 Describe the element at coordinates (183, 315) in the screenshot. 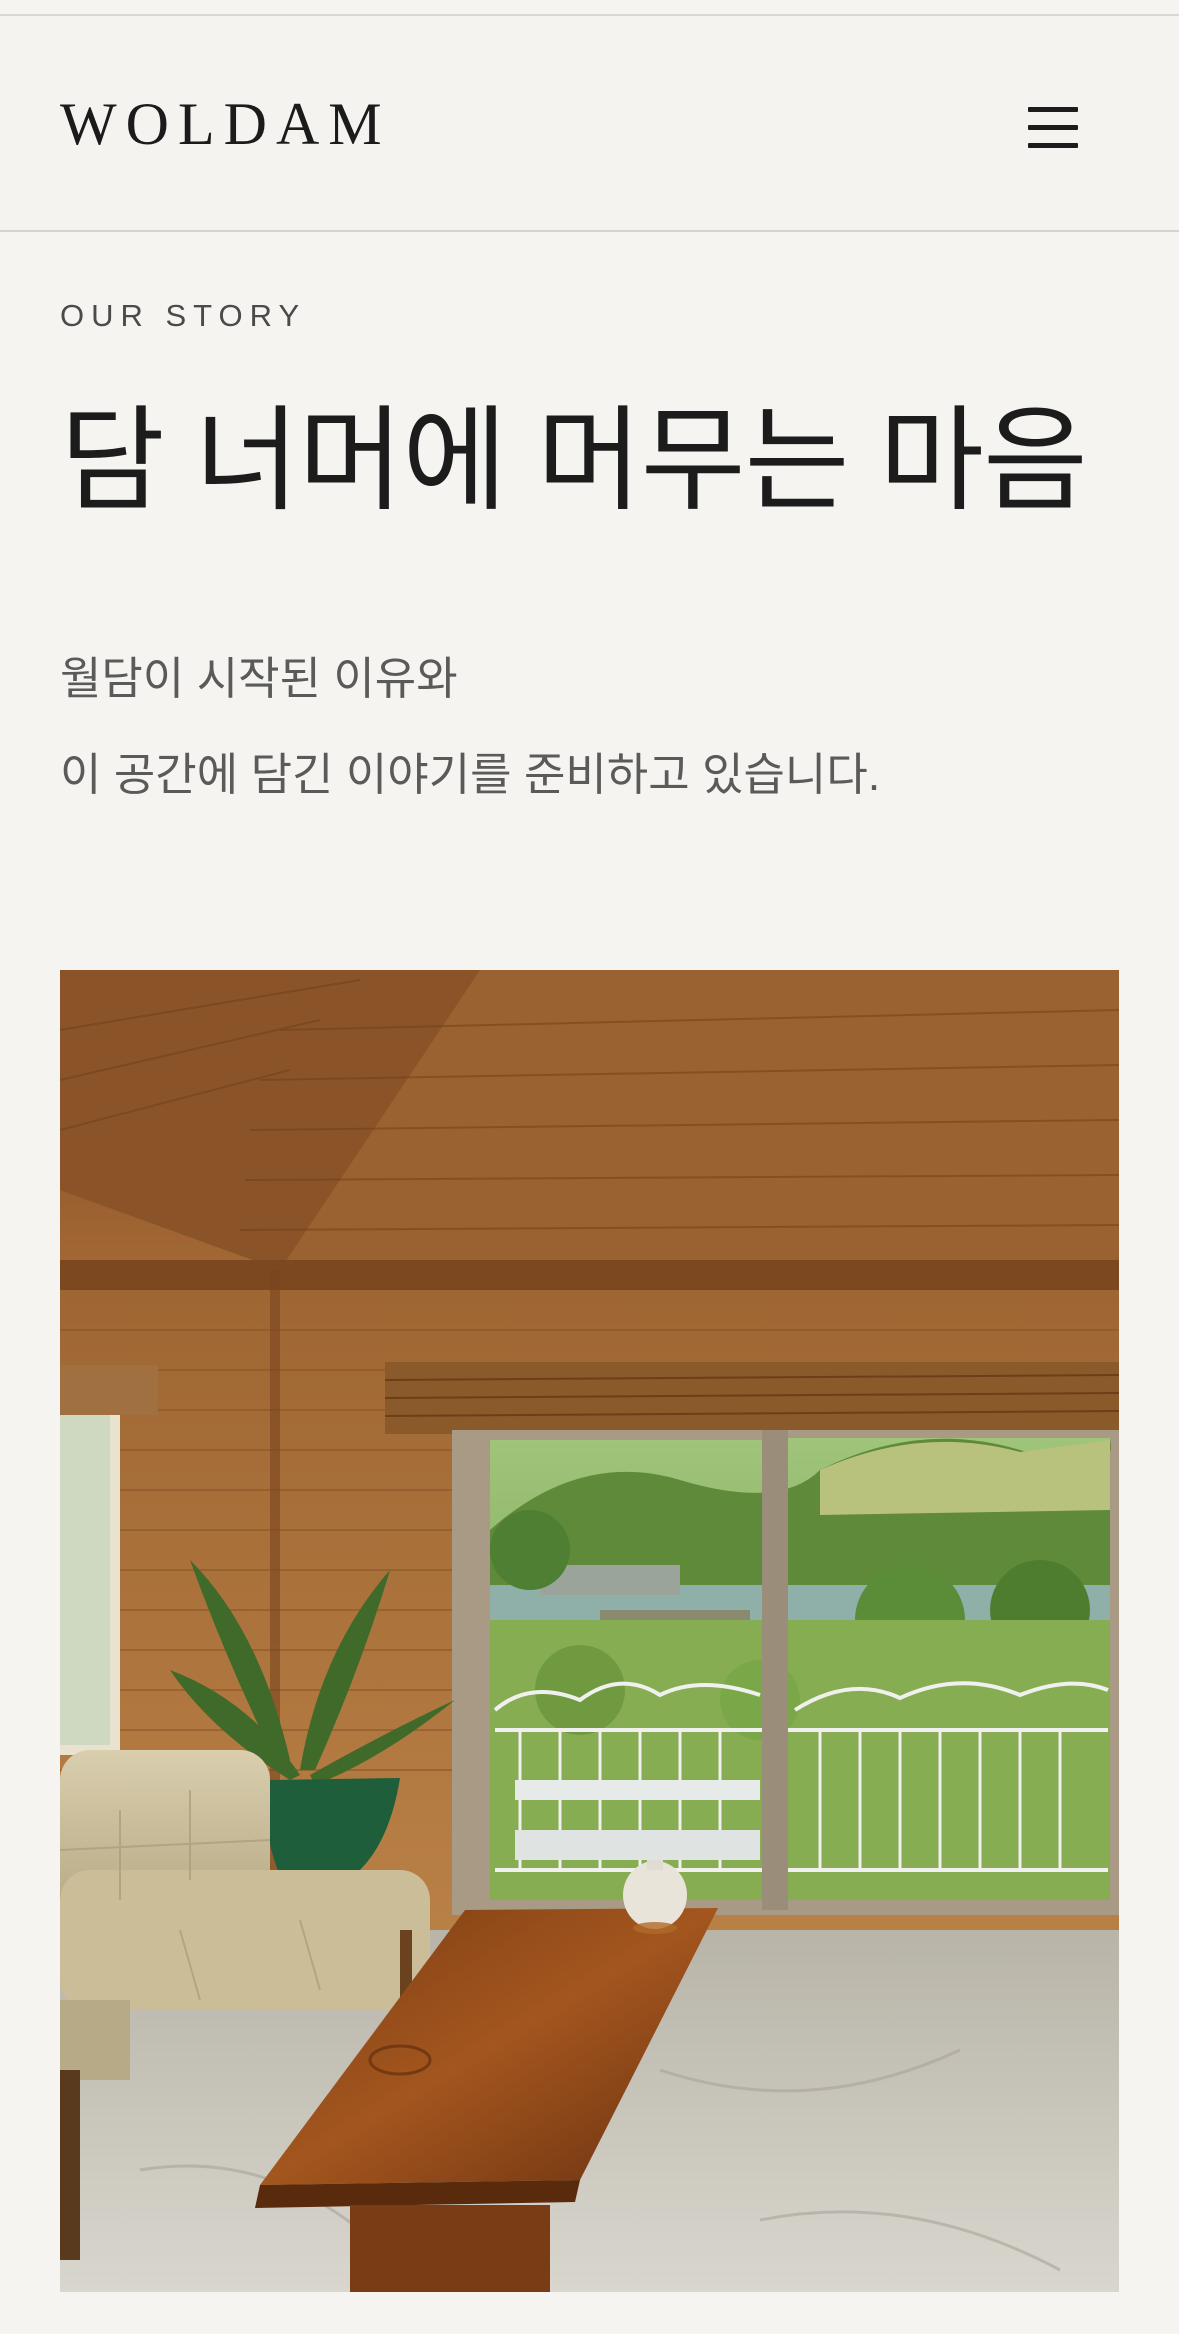

I see `section-eyebrow: OUR STORY` at that location.